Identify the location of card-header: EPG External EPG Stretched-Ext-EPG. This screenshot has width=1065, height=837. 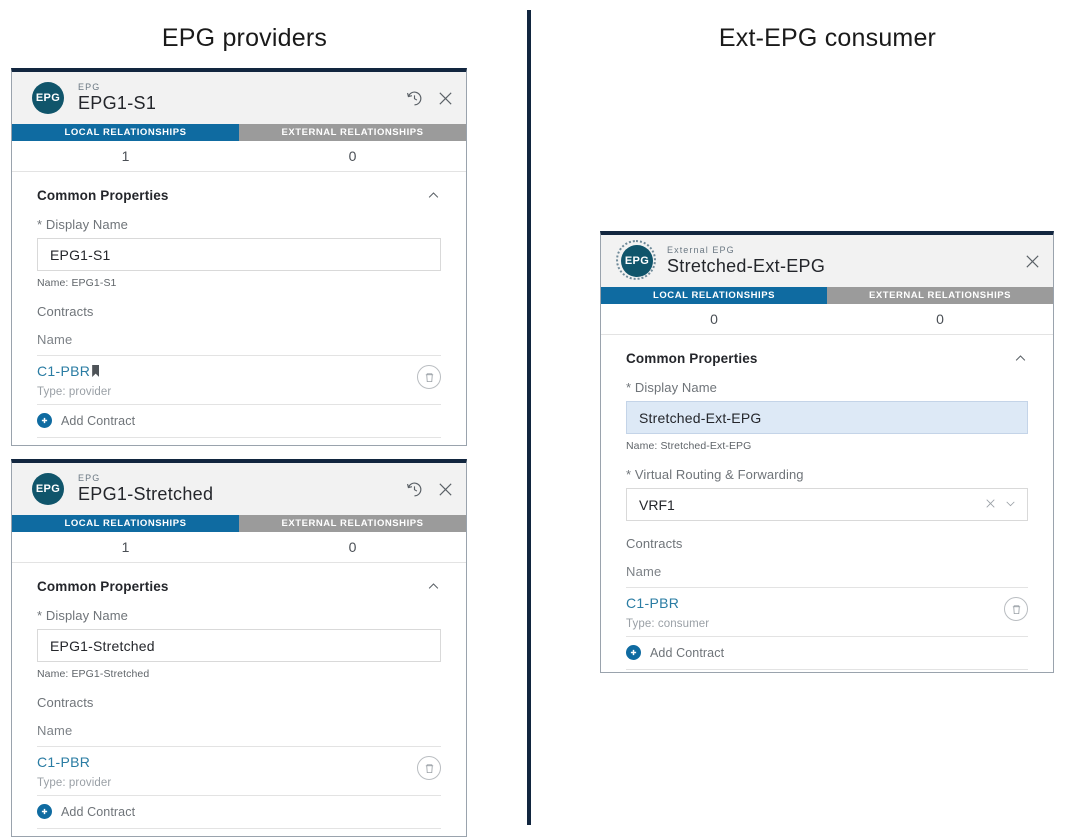
(827, 261).